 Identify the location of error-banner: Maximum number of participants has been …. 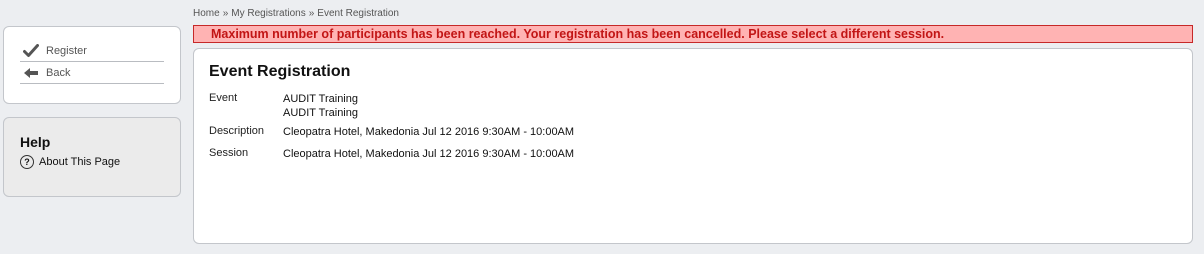
(693, 34).